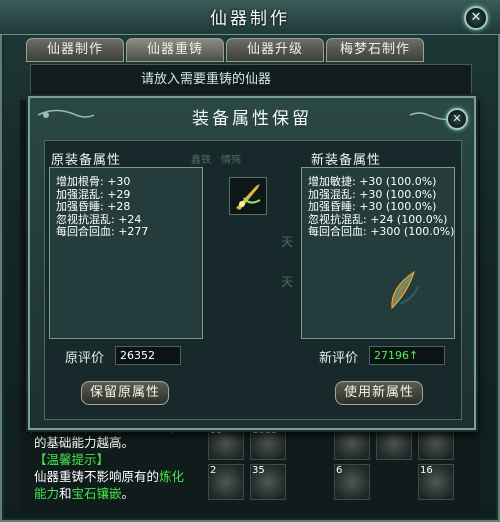 Image resolution: width=500 pixels, height=522 pixels. I want to click on original-attr-label: 原装备属性, so click(86, 160).